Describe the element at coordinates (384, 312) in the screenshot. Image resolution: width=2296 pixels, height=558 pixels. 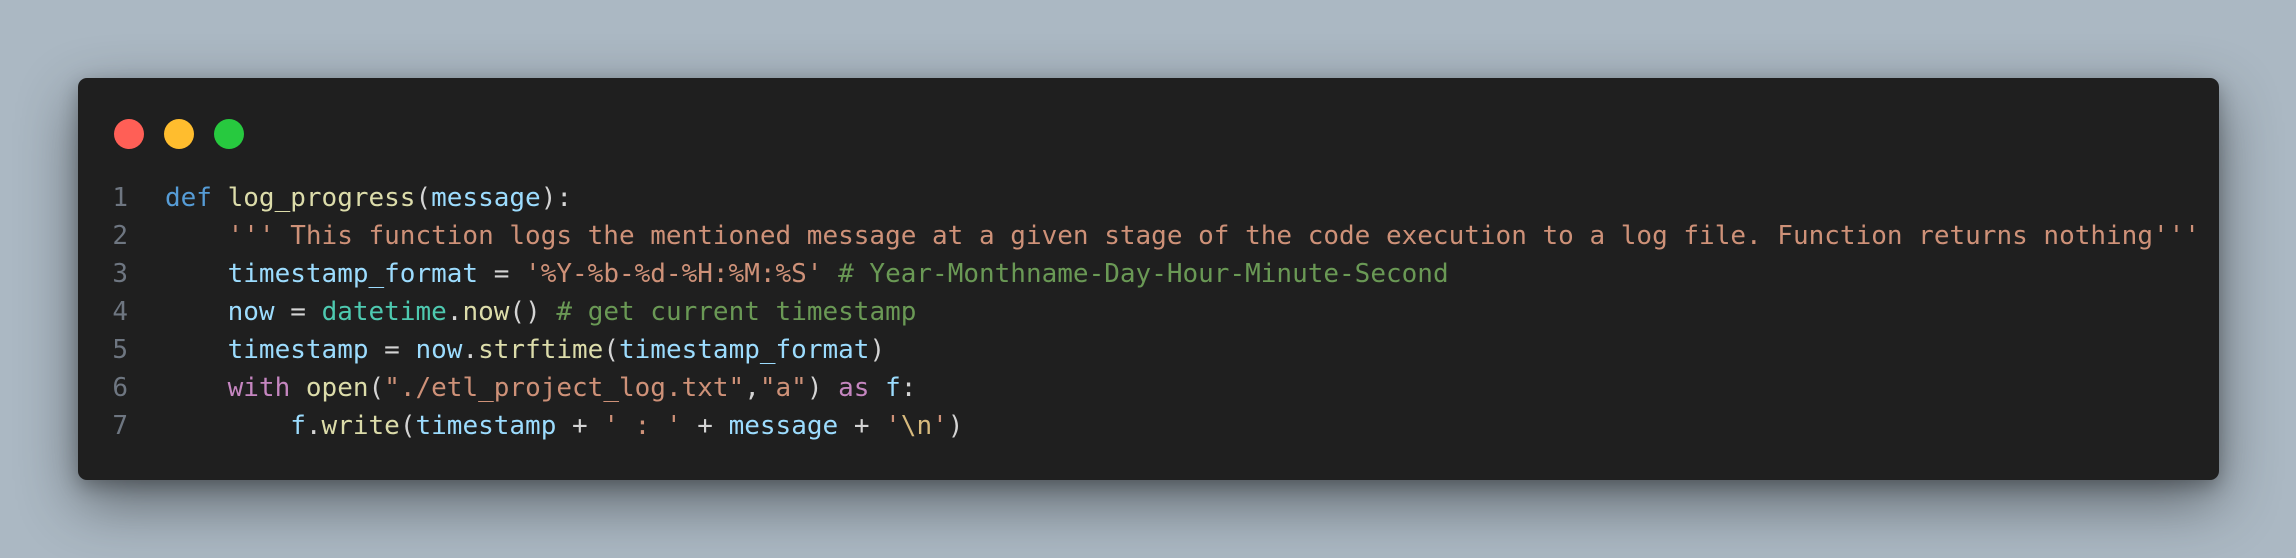
I see `code-token: datetime` at that location.